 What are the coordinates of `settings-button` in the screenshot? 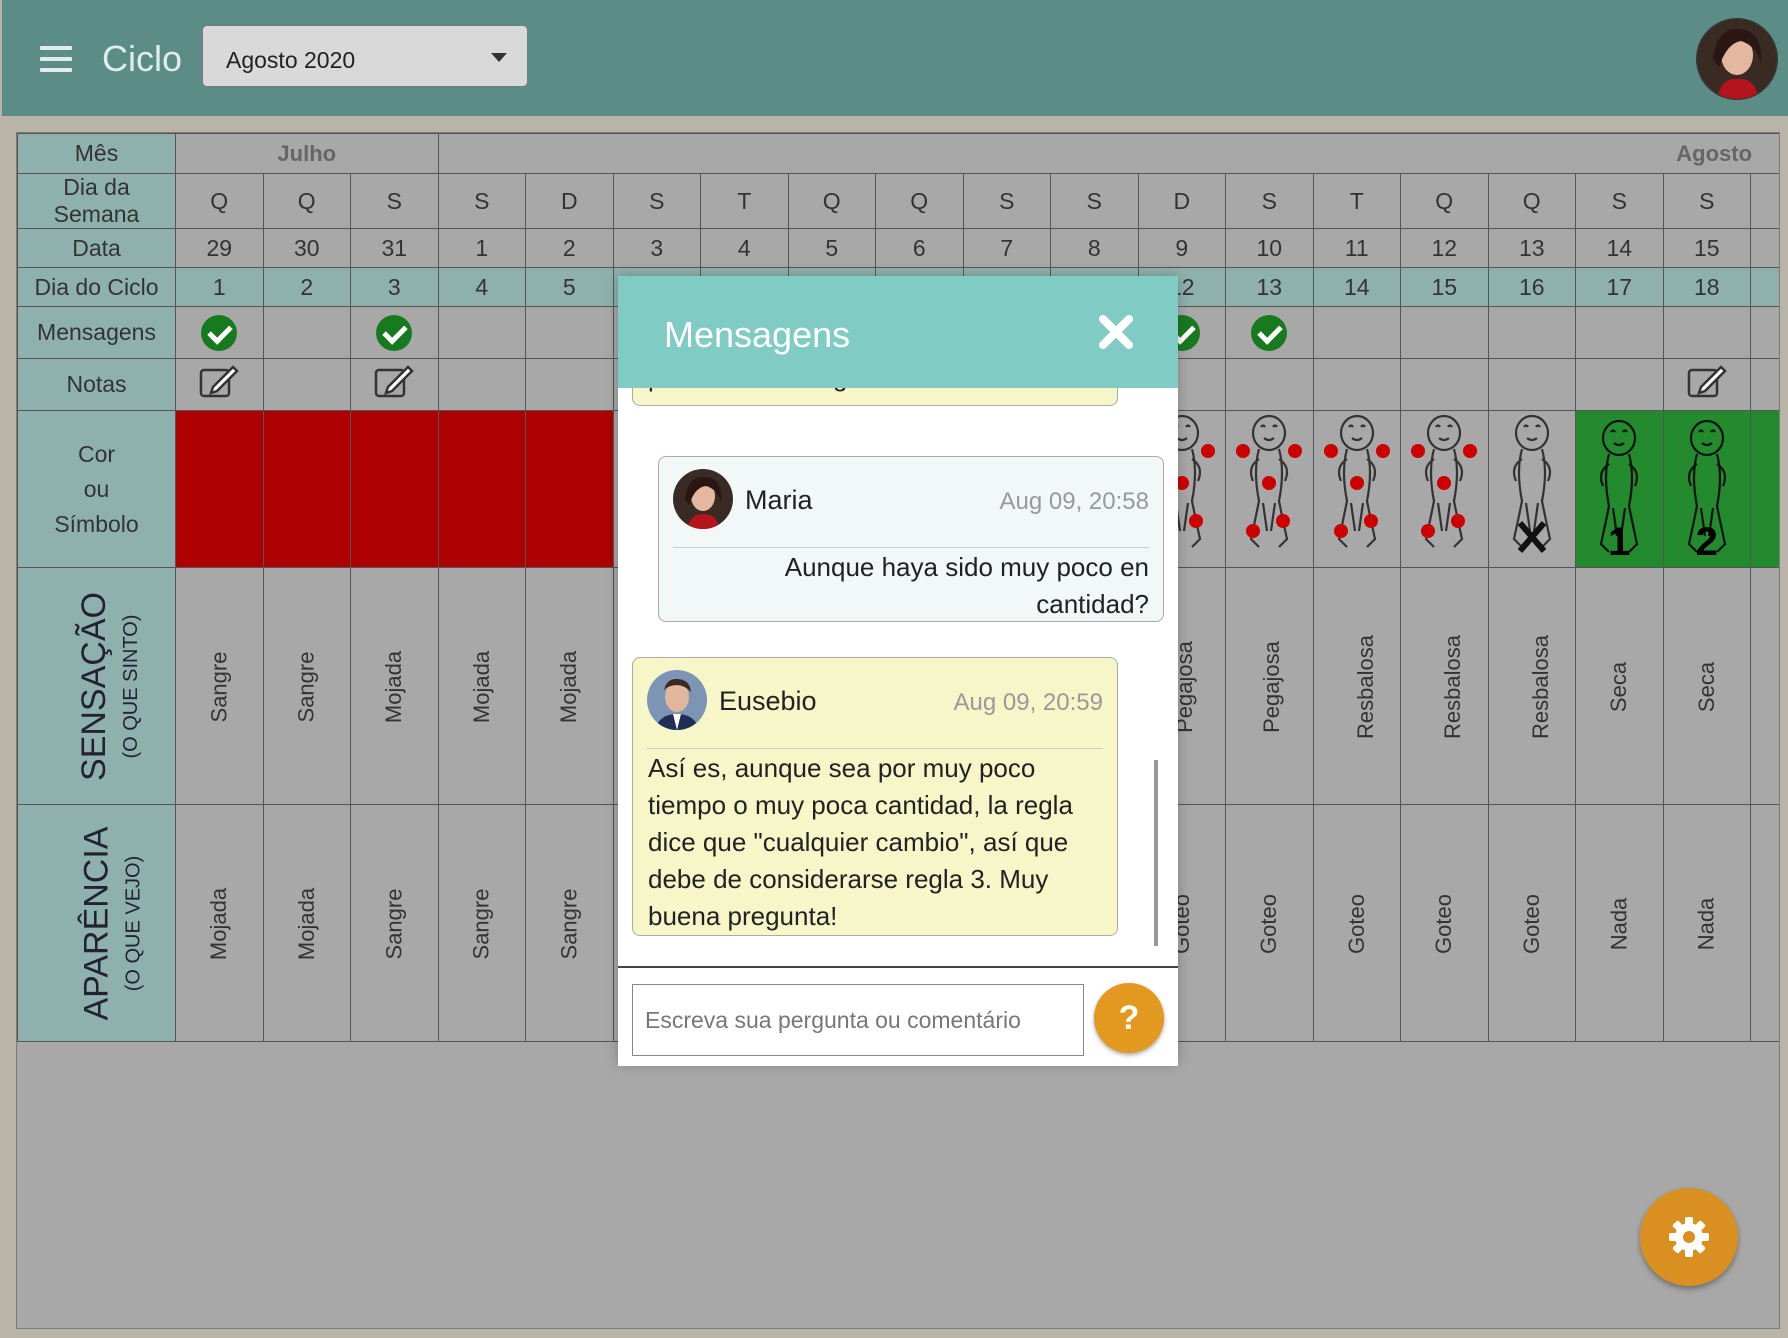 It's located at (1689, 1237).